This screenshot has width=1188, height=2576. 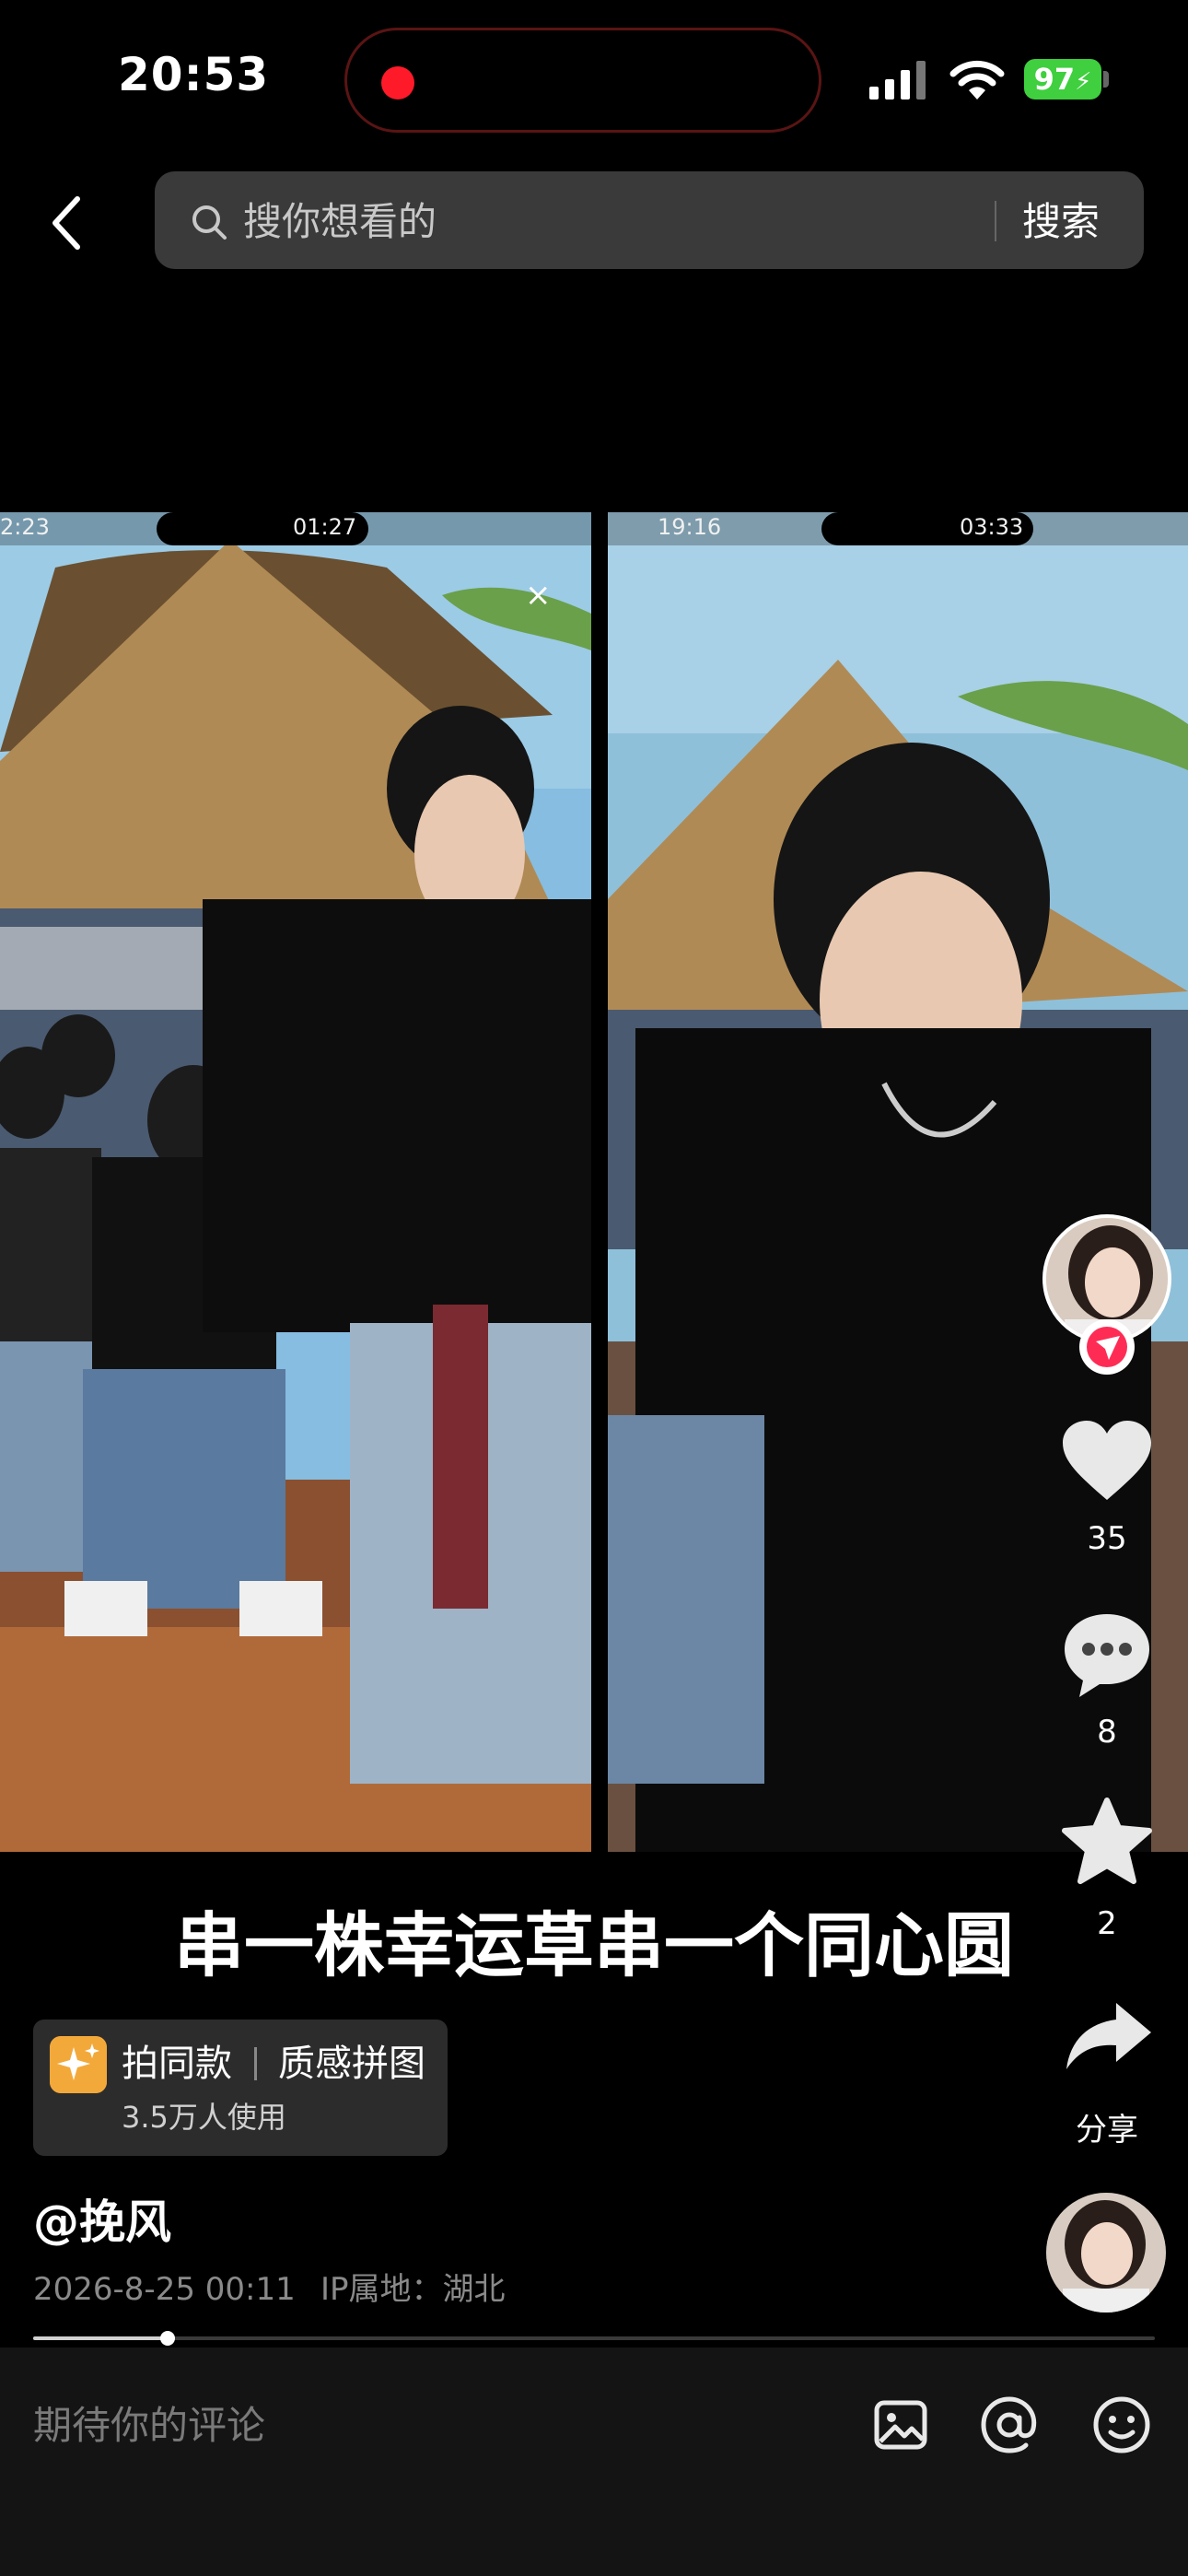 What do you see at coordinates (100, 2338) in the screenshot?
I see `video-progress-fill` at bounding box center [100, 2338].